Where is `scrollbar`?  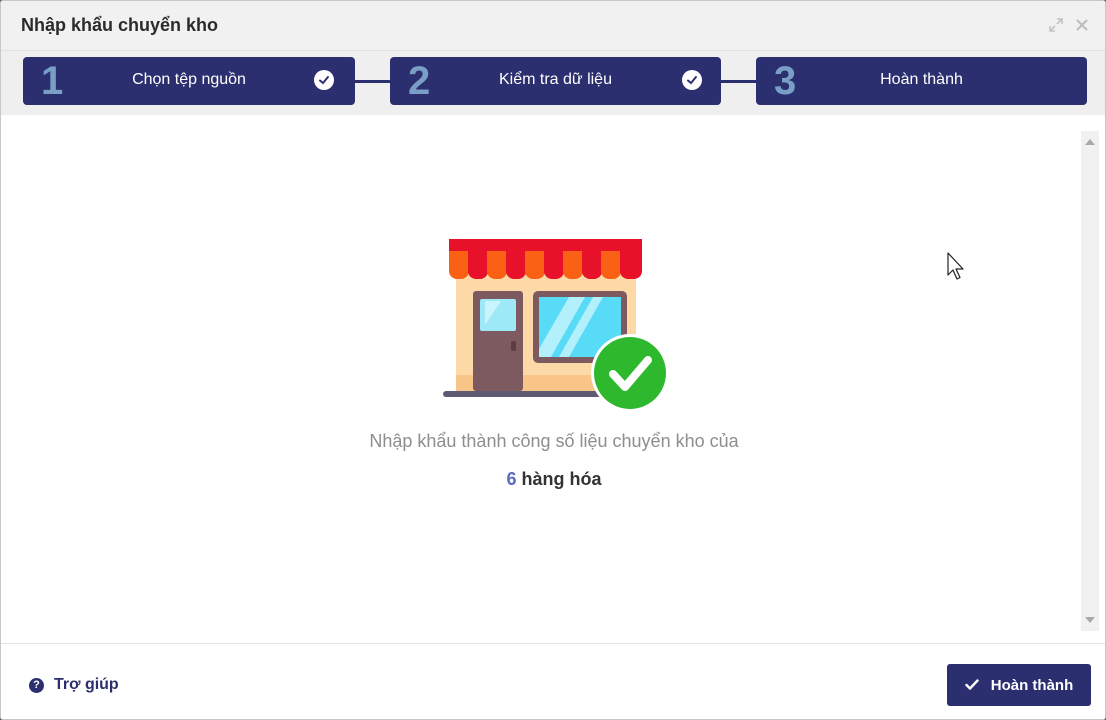 scrollbar is located at coordinates (1090, 381).